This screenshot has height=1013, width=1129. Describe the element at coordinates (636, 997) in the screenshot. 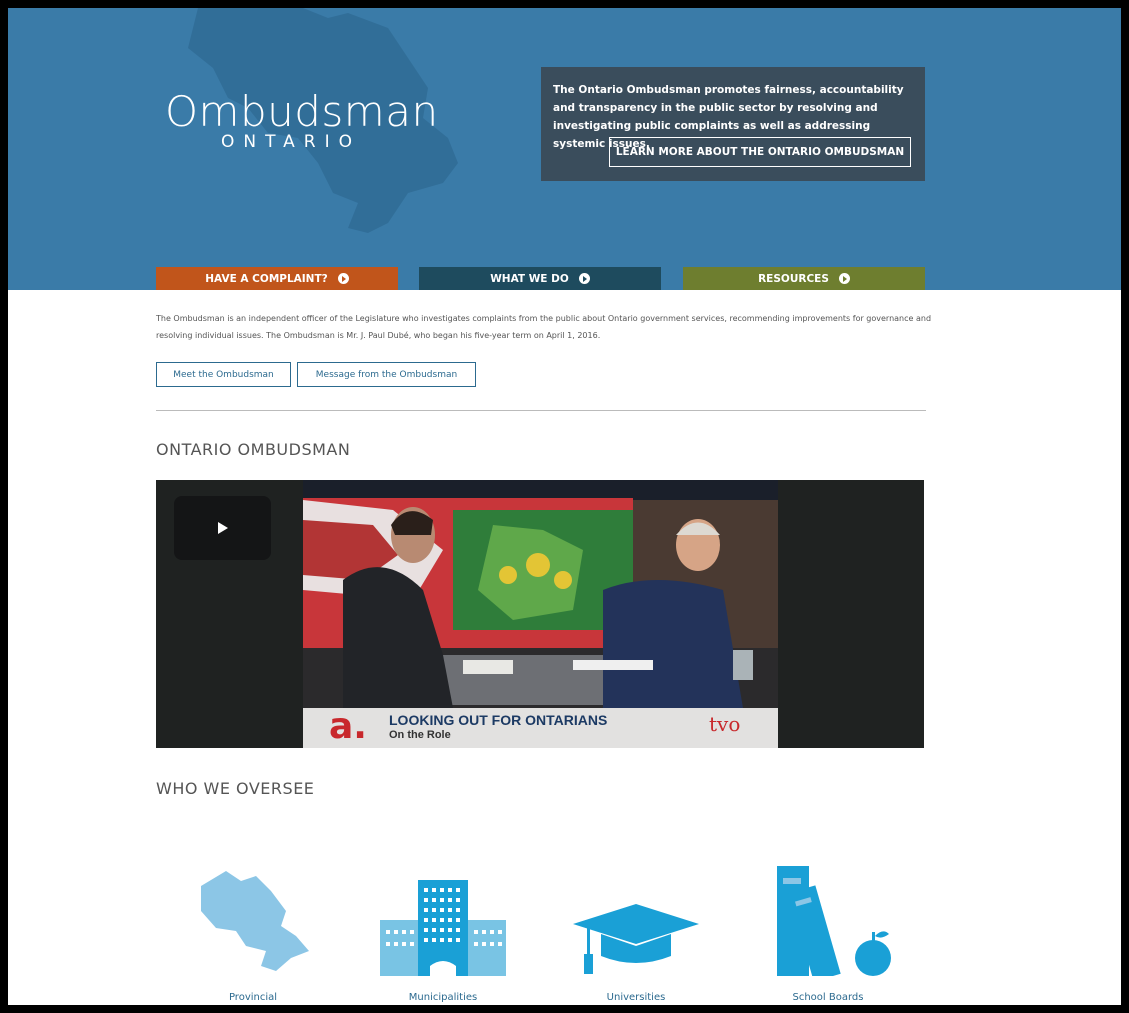

I see `oversee-label: Universities` at that location.